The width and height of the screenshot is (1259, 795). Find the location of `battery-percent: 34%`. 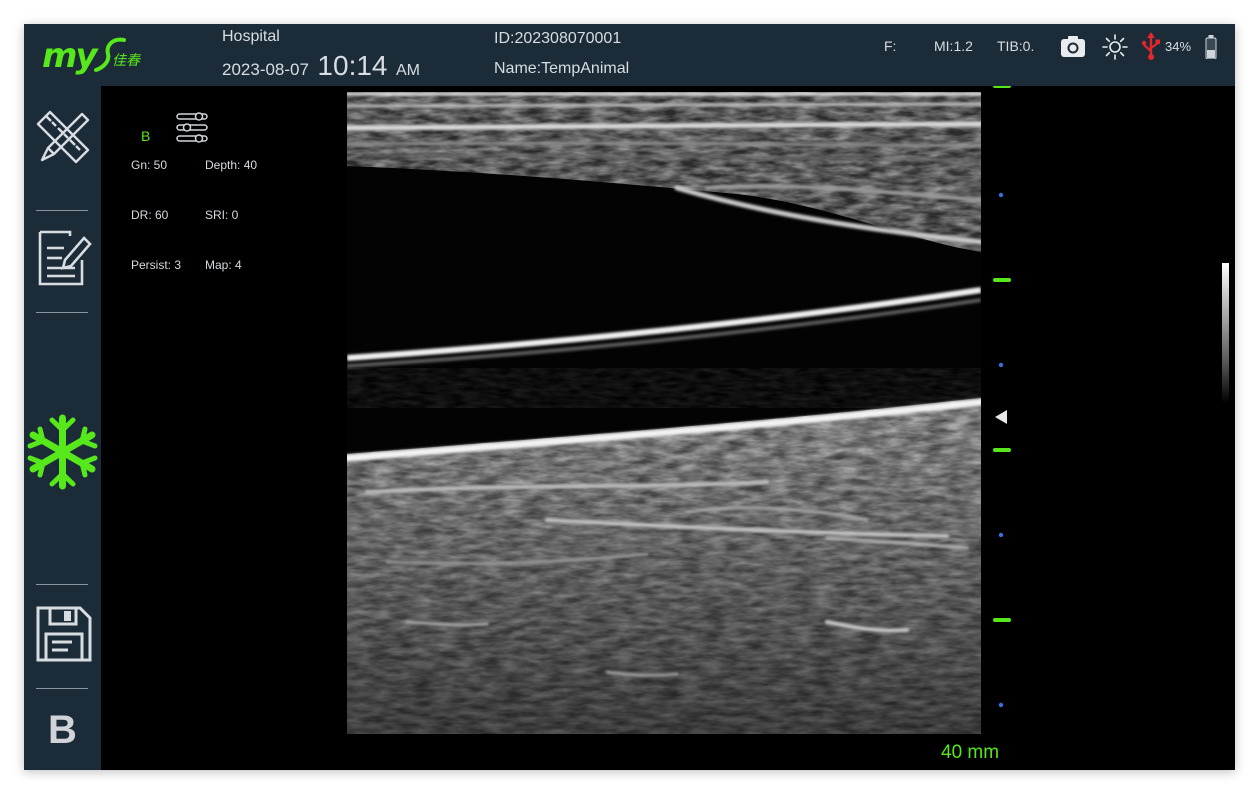

battery-percent: 34% is located at coordinates (1178, 46).